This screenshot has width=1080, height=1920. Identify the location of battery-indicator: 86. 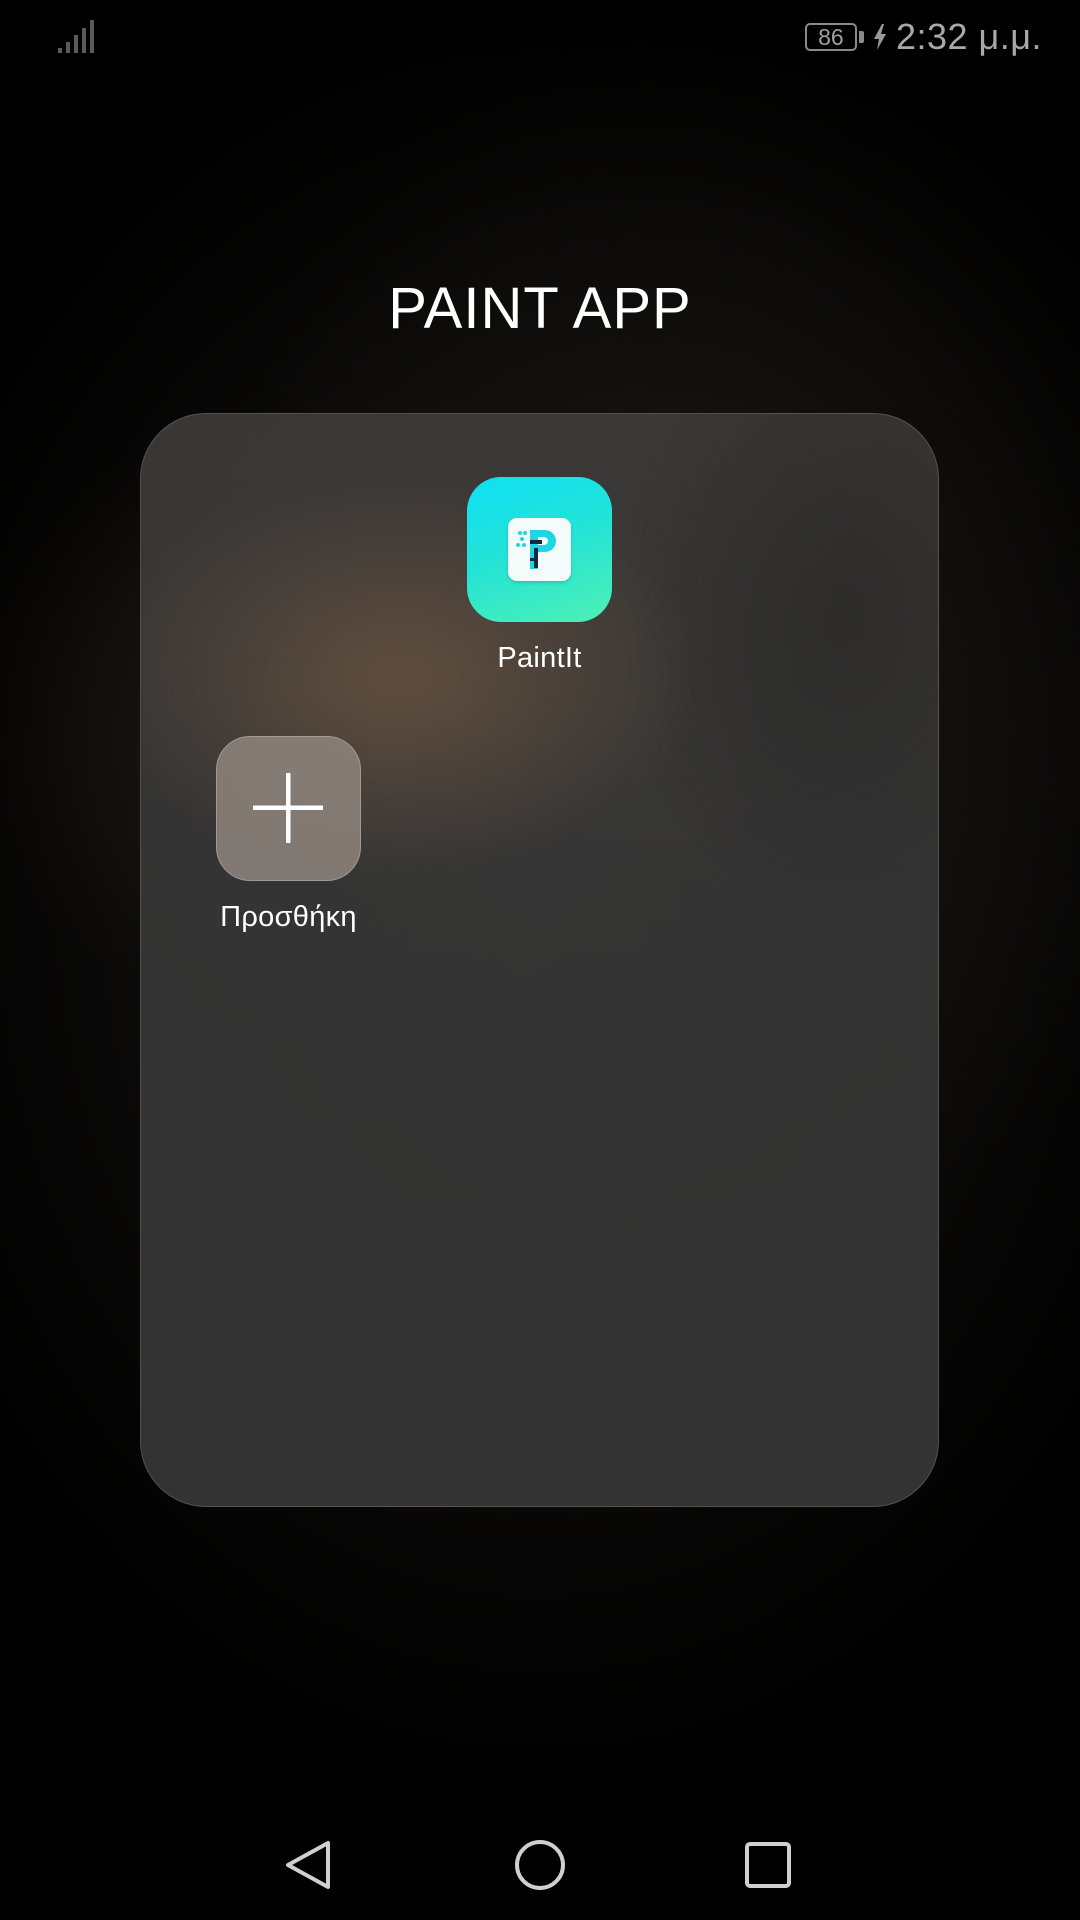
(830, 37).